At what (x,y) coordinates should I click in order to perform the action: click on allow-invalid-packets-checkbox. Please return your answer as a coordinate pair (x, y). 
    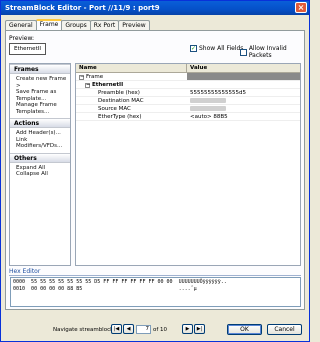
    Looking at the image, I should click on (243, 52).